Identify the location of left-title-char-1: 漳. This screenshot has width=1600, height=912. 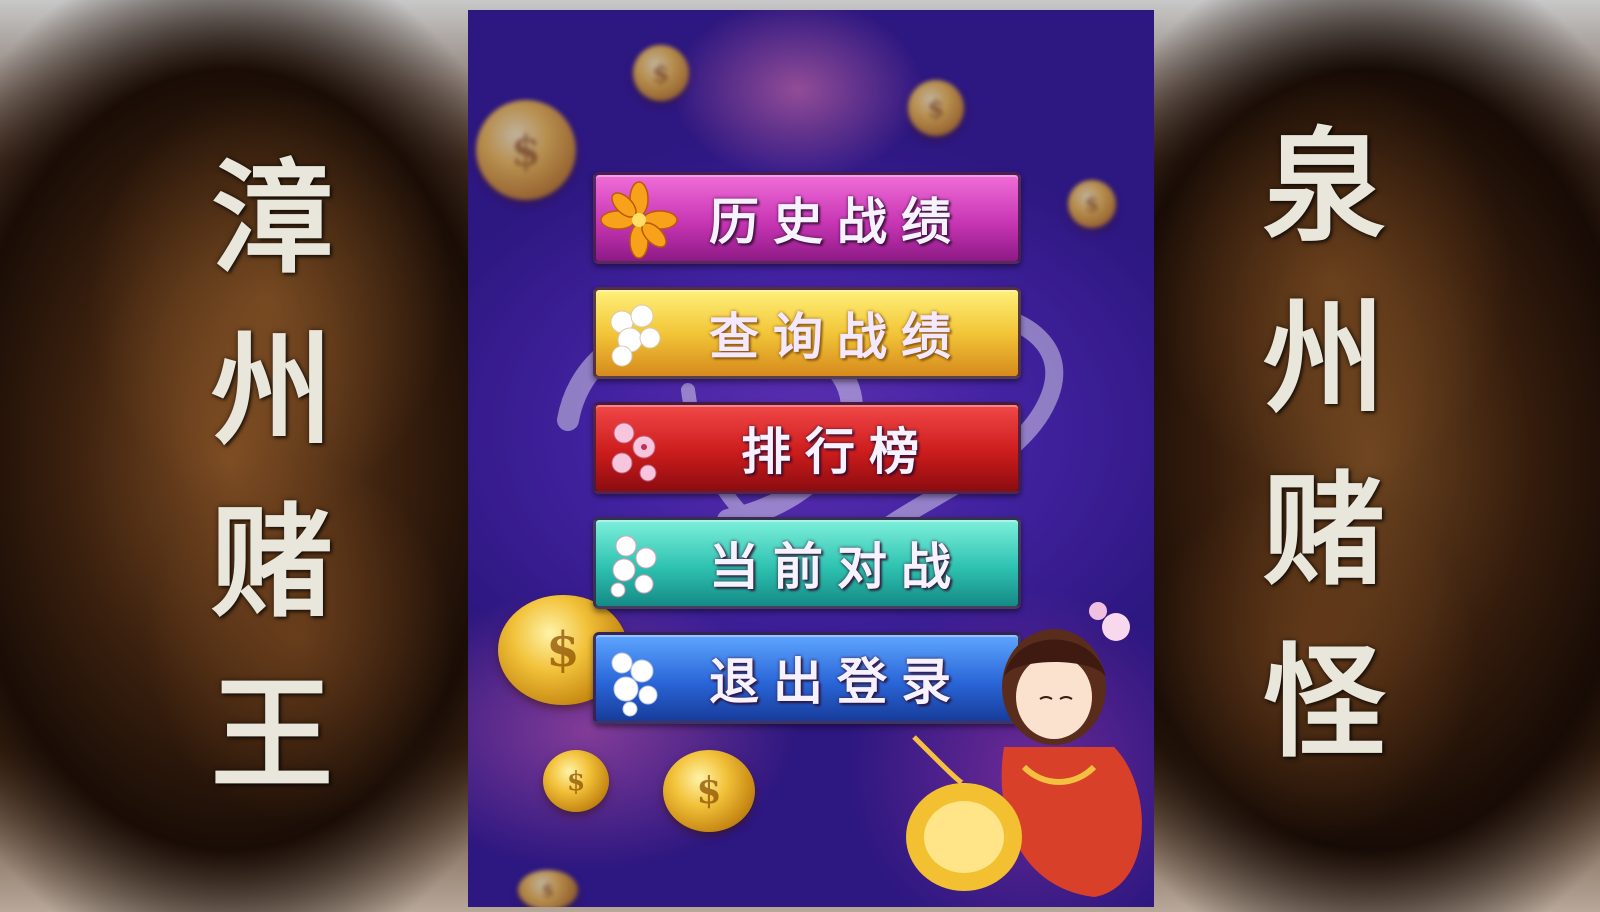
(272, 218).